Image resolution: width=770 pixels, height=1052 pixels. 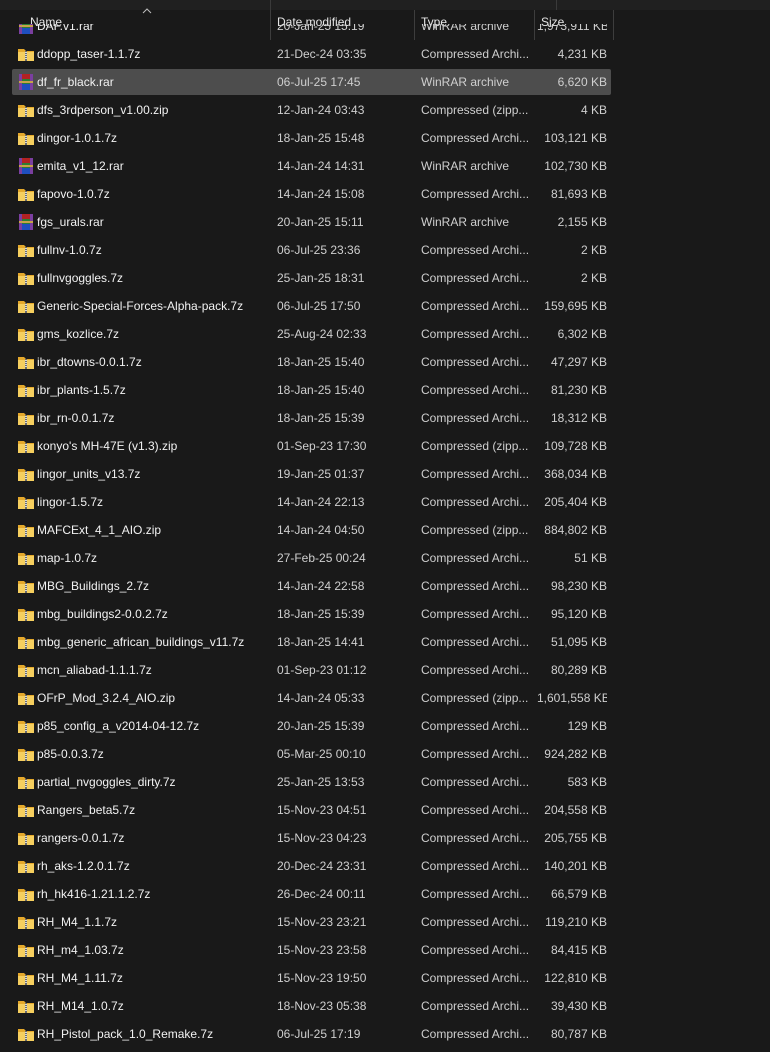 What do you see at coordinates (321, 698) in the screenshot?
I see `file-date-modified: 14-Jan-24 05:33` at bounding box center [321, 698].